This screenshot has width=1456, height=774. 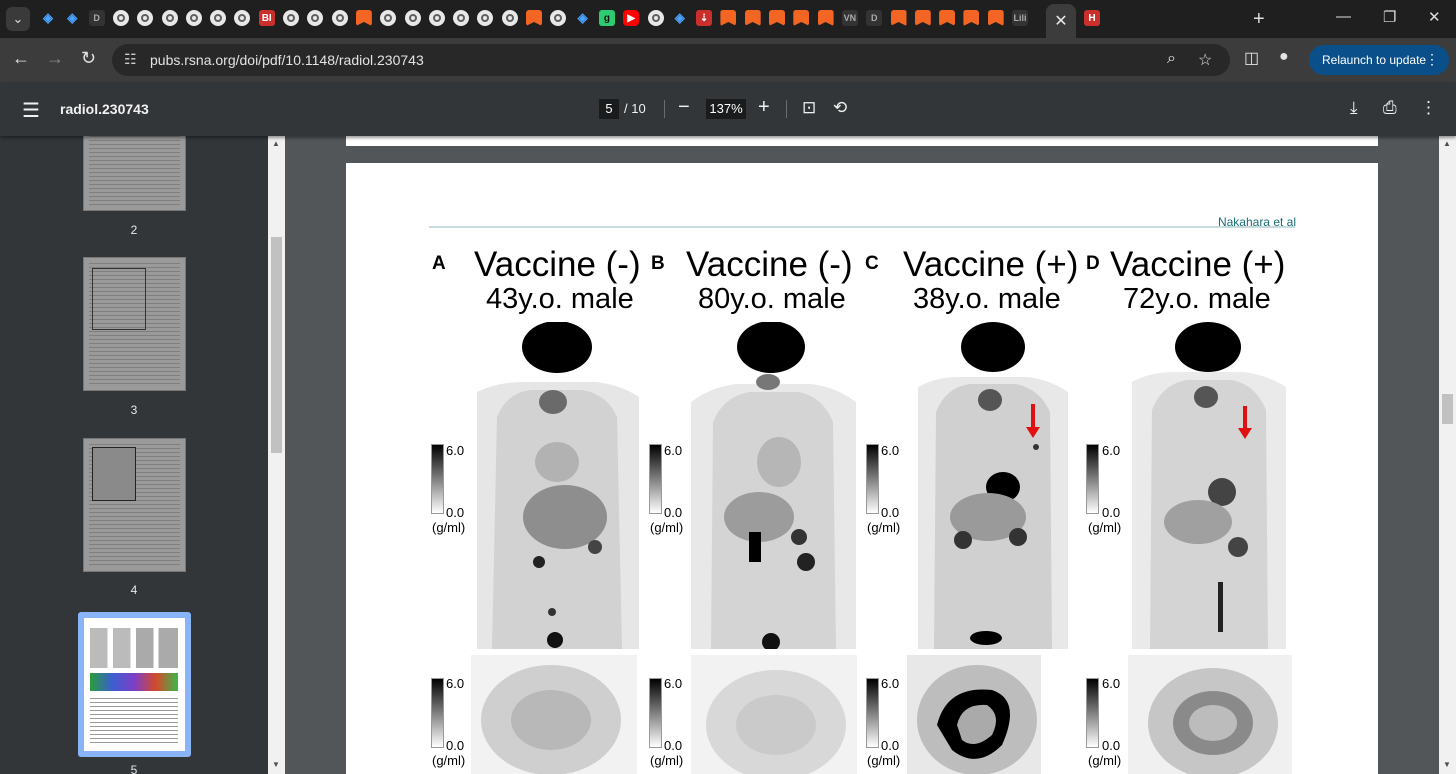 I want to click on relaunch-button: Relaunch to update ⋮, so click(x=1379, y=60).